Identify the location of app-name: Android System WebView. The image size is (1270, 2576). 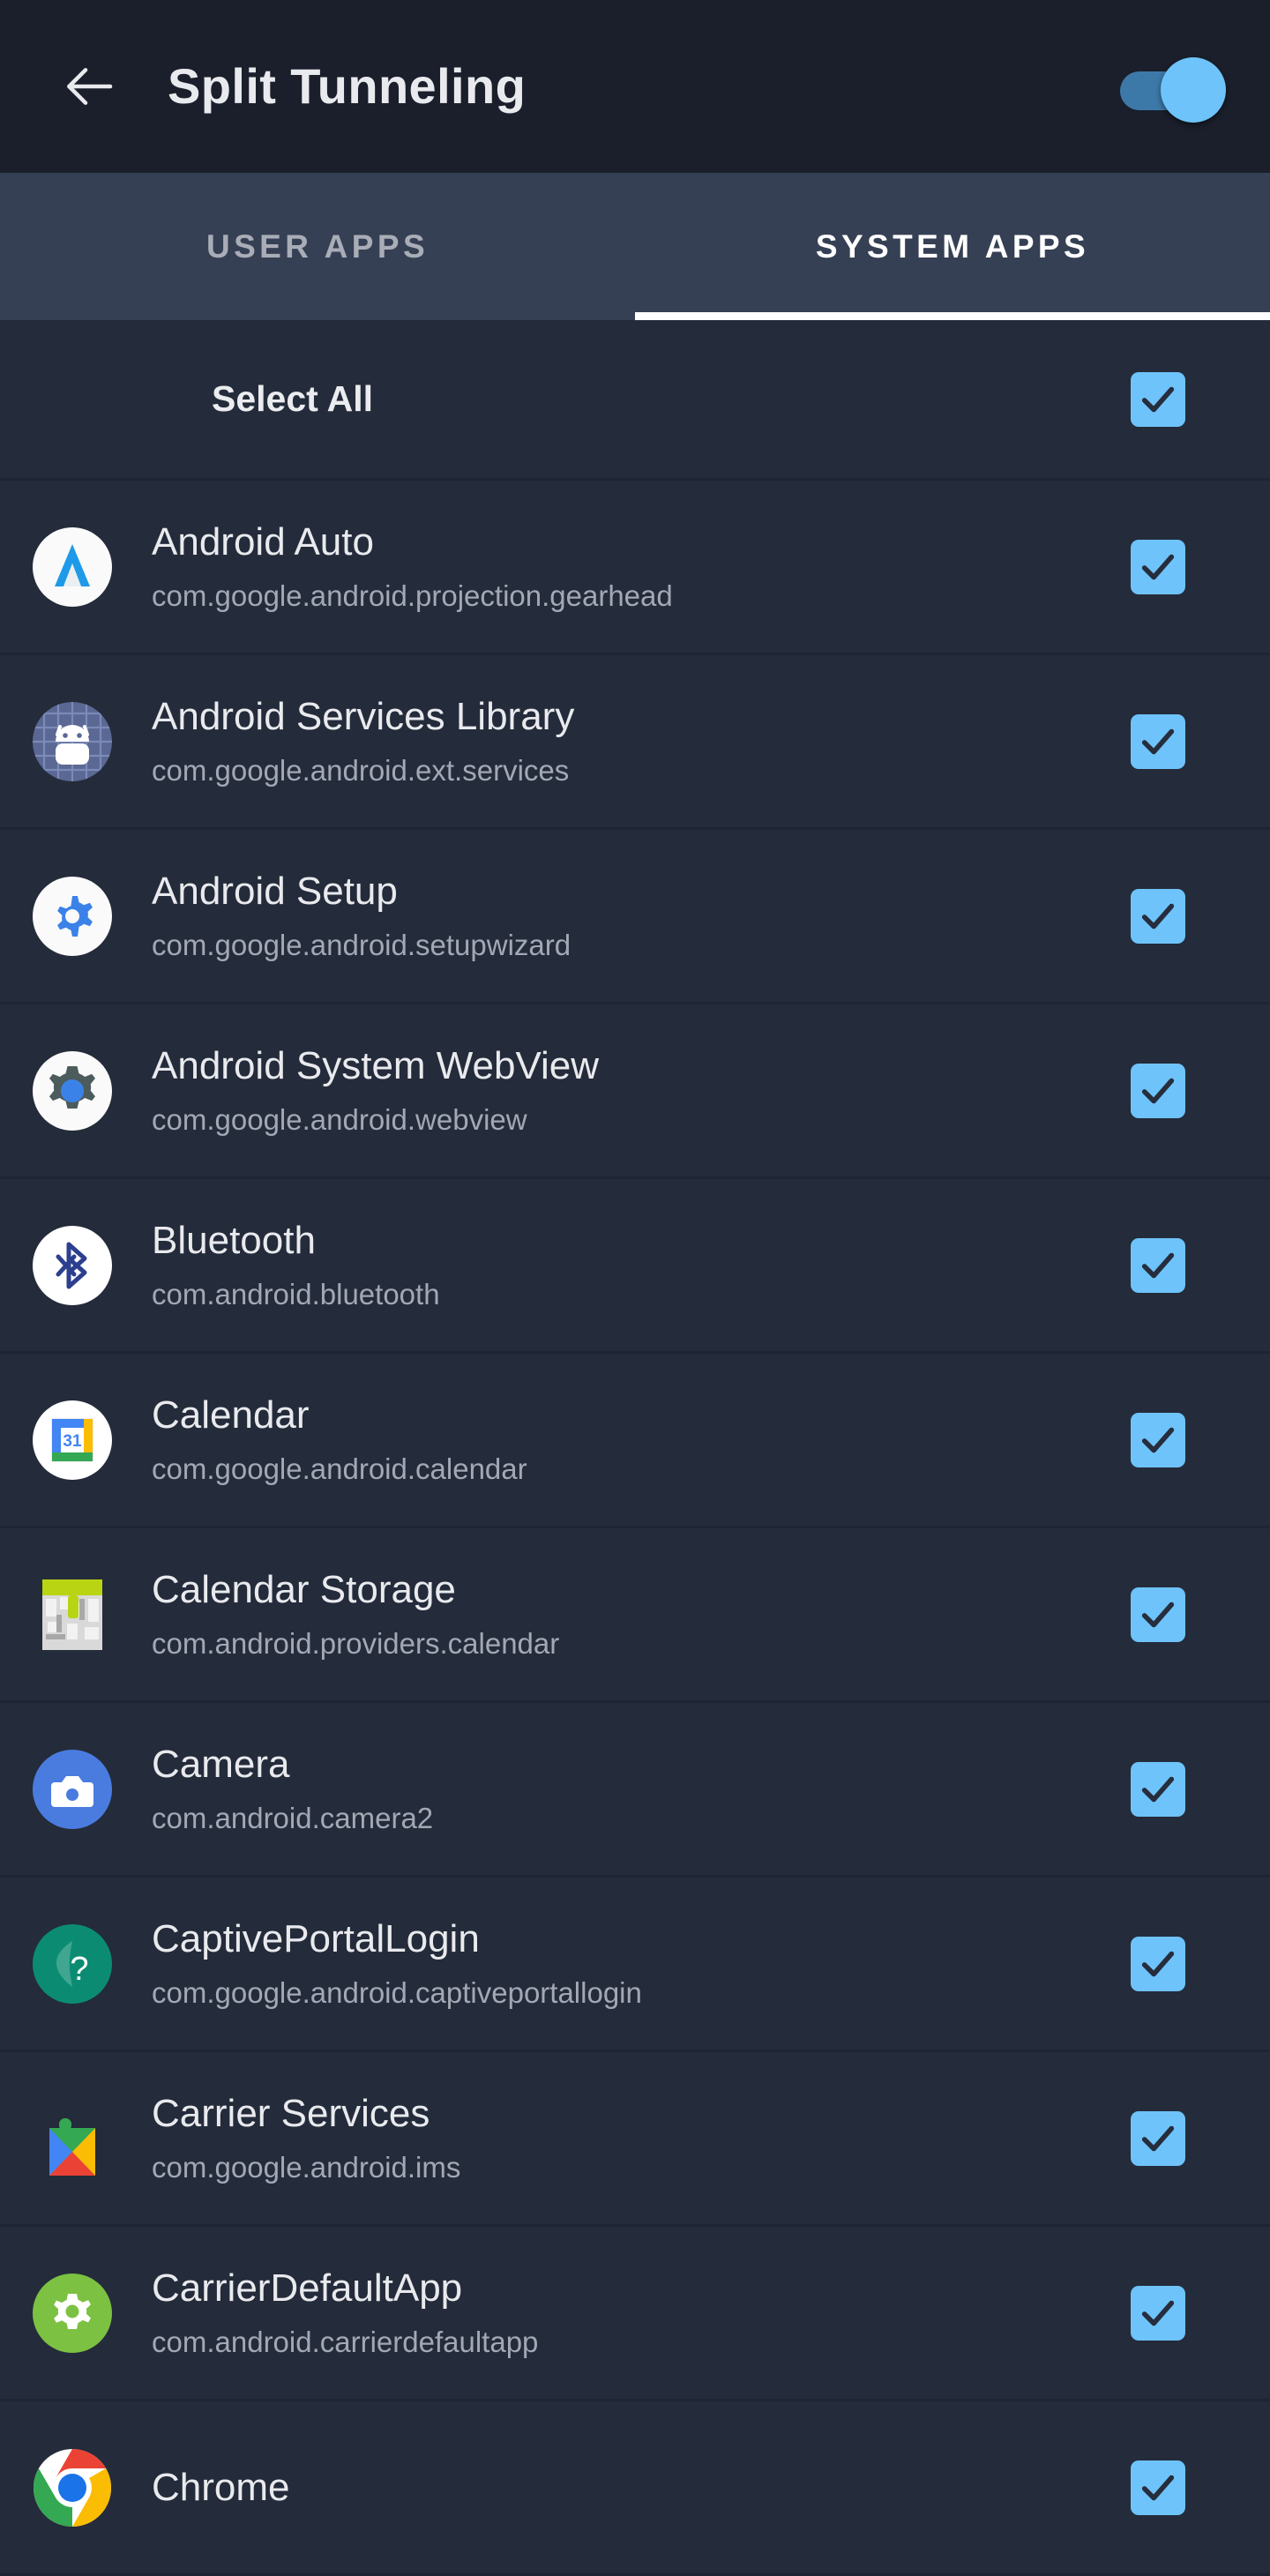
(376, 1065).